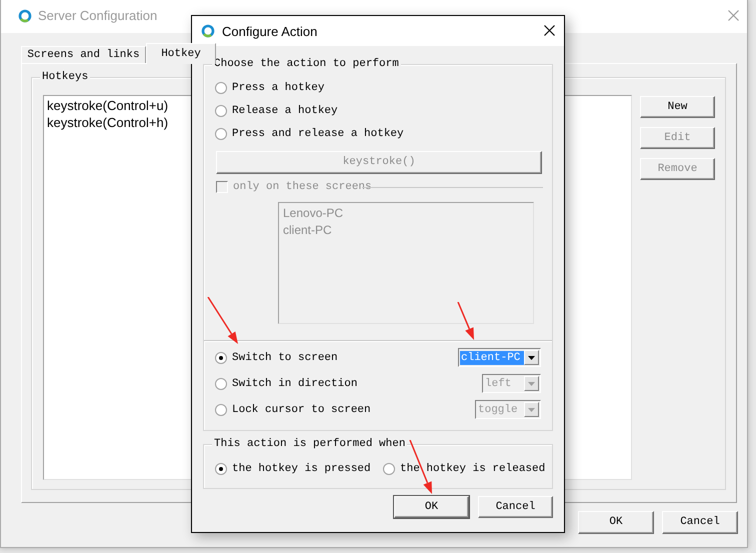 The width and height of the screenshot is (756, 553). I want to click on radio-label: Press a hotkey, so click(278, 88).